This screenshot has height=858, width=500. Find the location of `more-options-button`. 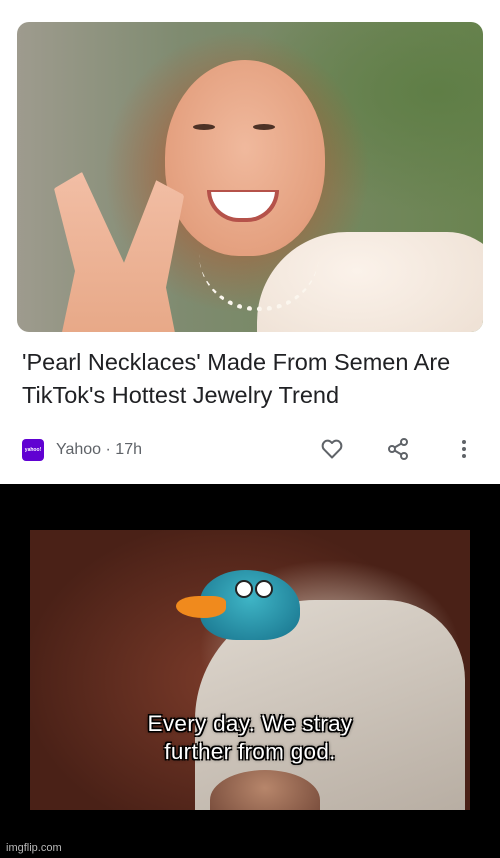

more-options-button is located at coordinates (464, 449).